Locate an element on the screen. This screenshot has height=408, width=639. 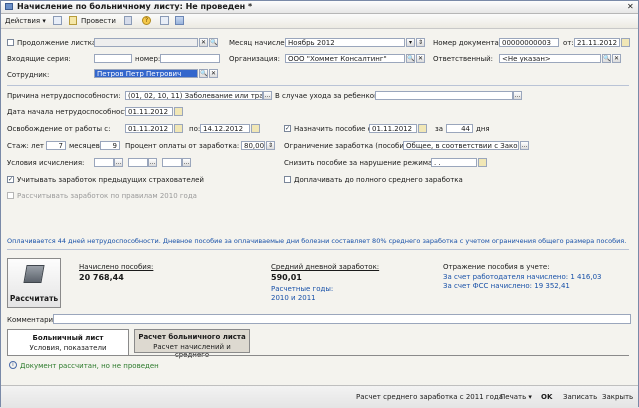
earnings-limit-field: Общее, в соответствии с Закон is located at coordinates (461, 145).